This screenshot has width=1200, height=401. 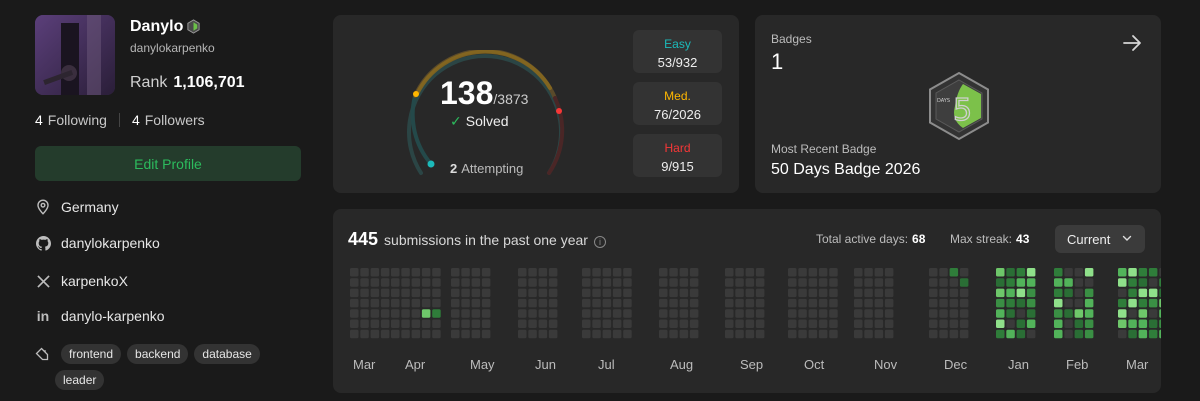 I want to click on edit-profile-button: Edit Profile, so click(x=168, y=163).